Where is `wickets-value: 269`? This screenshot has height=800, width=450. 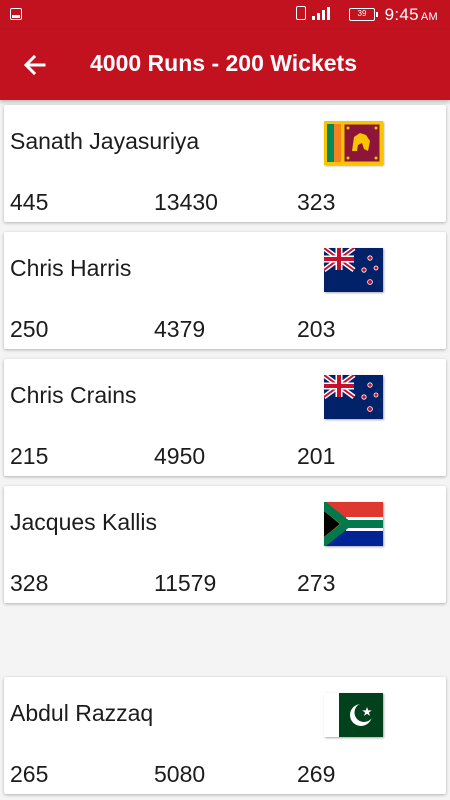
wickets-value: 269 is located at coordinates (316, 774).